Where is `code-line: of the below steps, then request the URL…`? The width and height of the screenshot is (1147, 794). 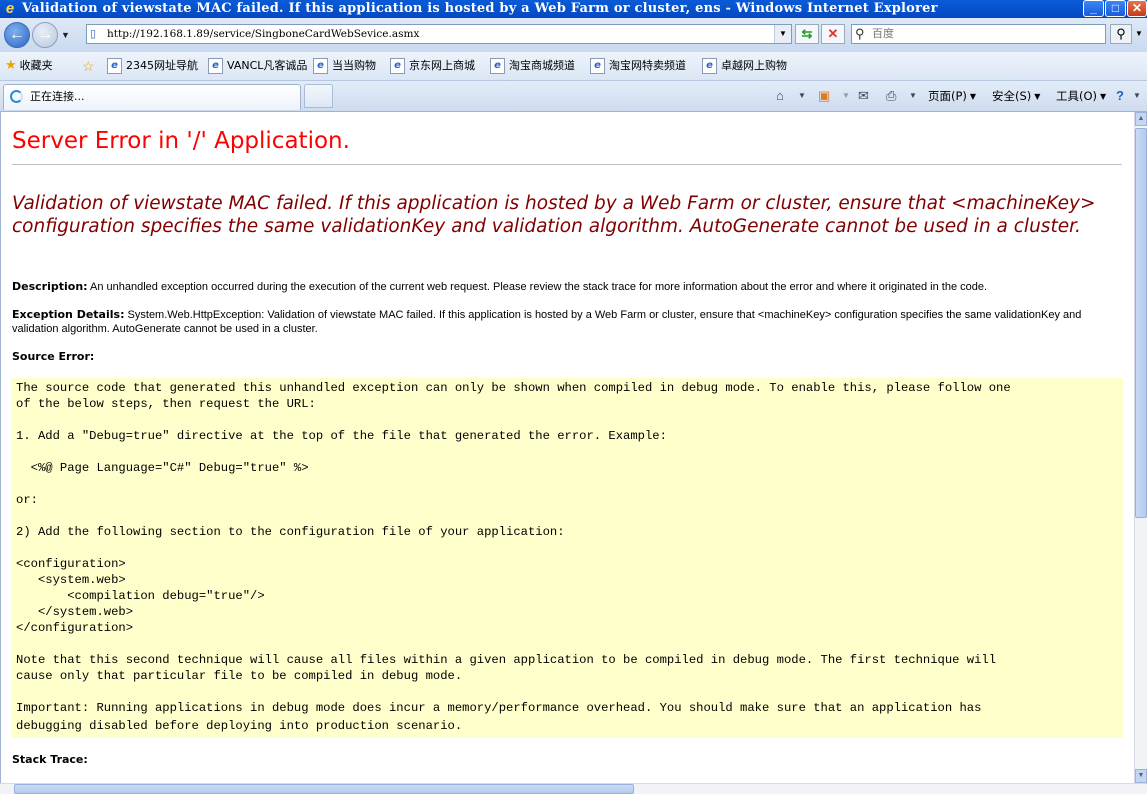 code-line: of the below steps, then request the URL… is located at coordinates (166, 404).